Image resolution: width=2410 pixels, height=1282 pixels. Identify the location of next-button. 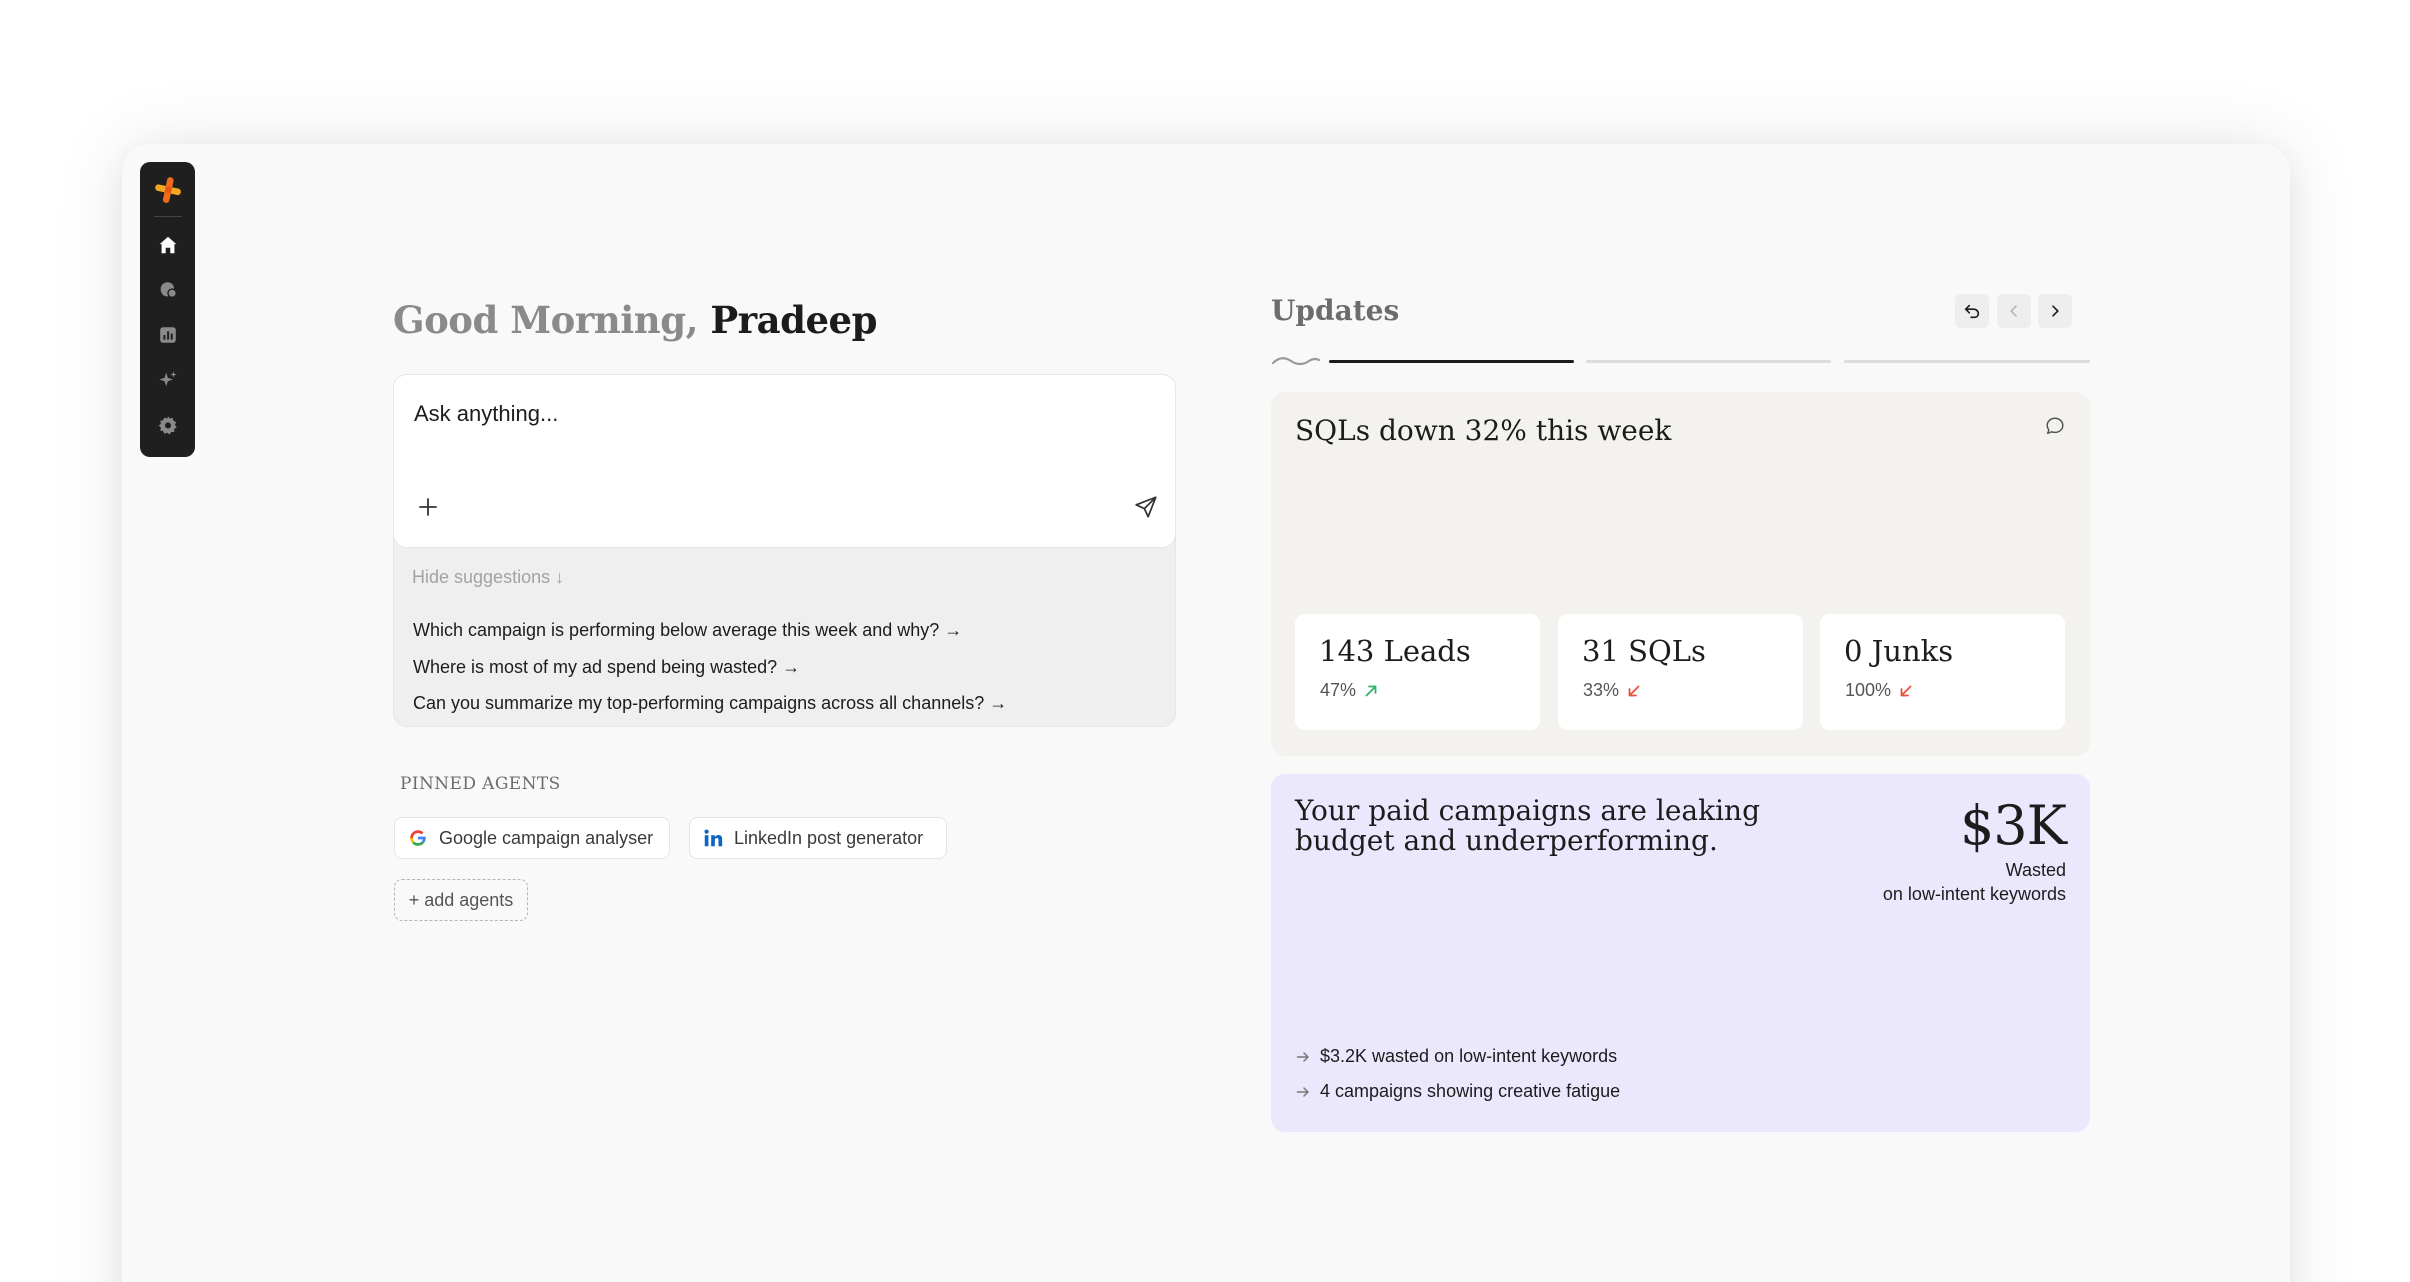
(2055, 311).